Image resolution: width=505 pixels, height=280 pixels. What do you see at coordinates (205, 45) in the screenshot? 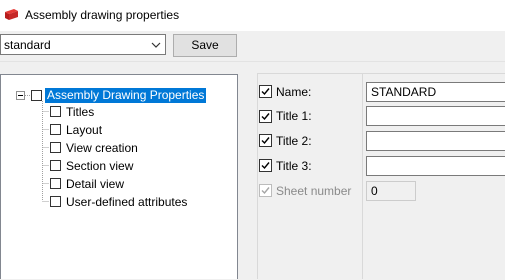
I see `save-button: Save` at bounding box center [205, 45].